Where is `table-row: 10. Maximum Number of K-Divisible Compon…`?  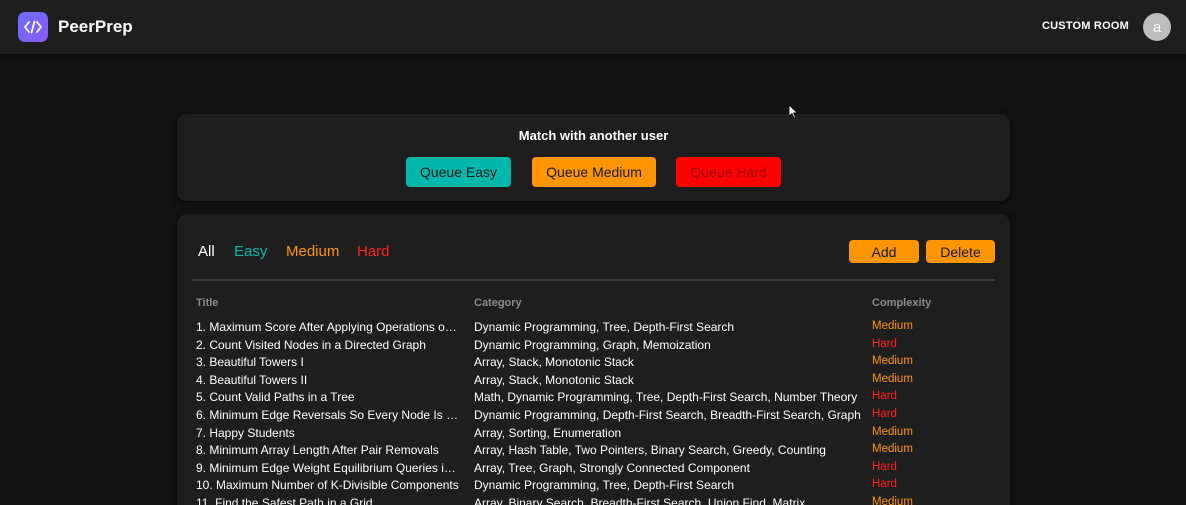
table-row: 10. Maximum Number of K-Divisible Compon… is located at coordinates (593, 486).